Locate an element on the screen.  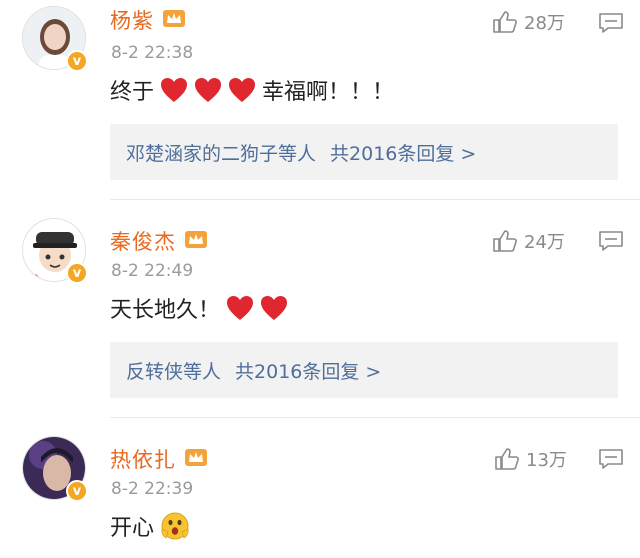
like-count: 28万 is located at coordinates (544, 23).